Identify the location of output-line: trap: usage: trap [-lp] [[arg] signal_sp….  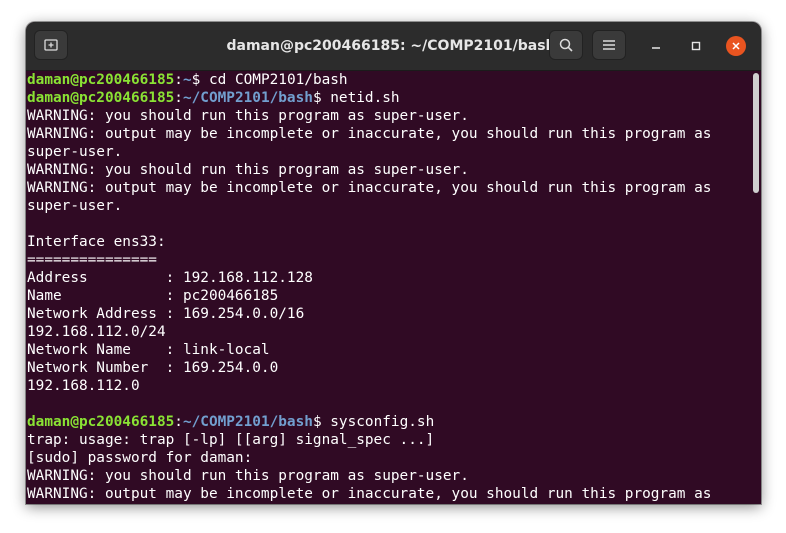
(231, 440).